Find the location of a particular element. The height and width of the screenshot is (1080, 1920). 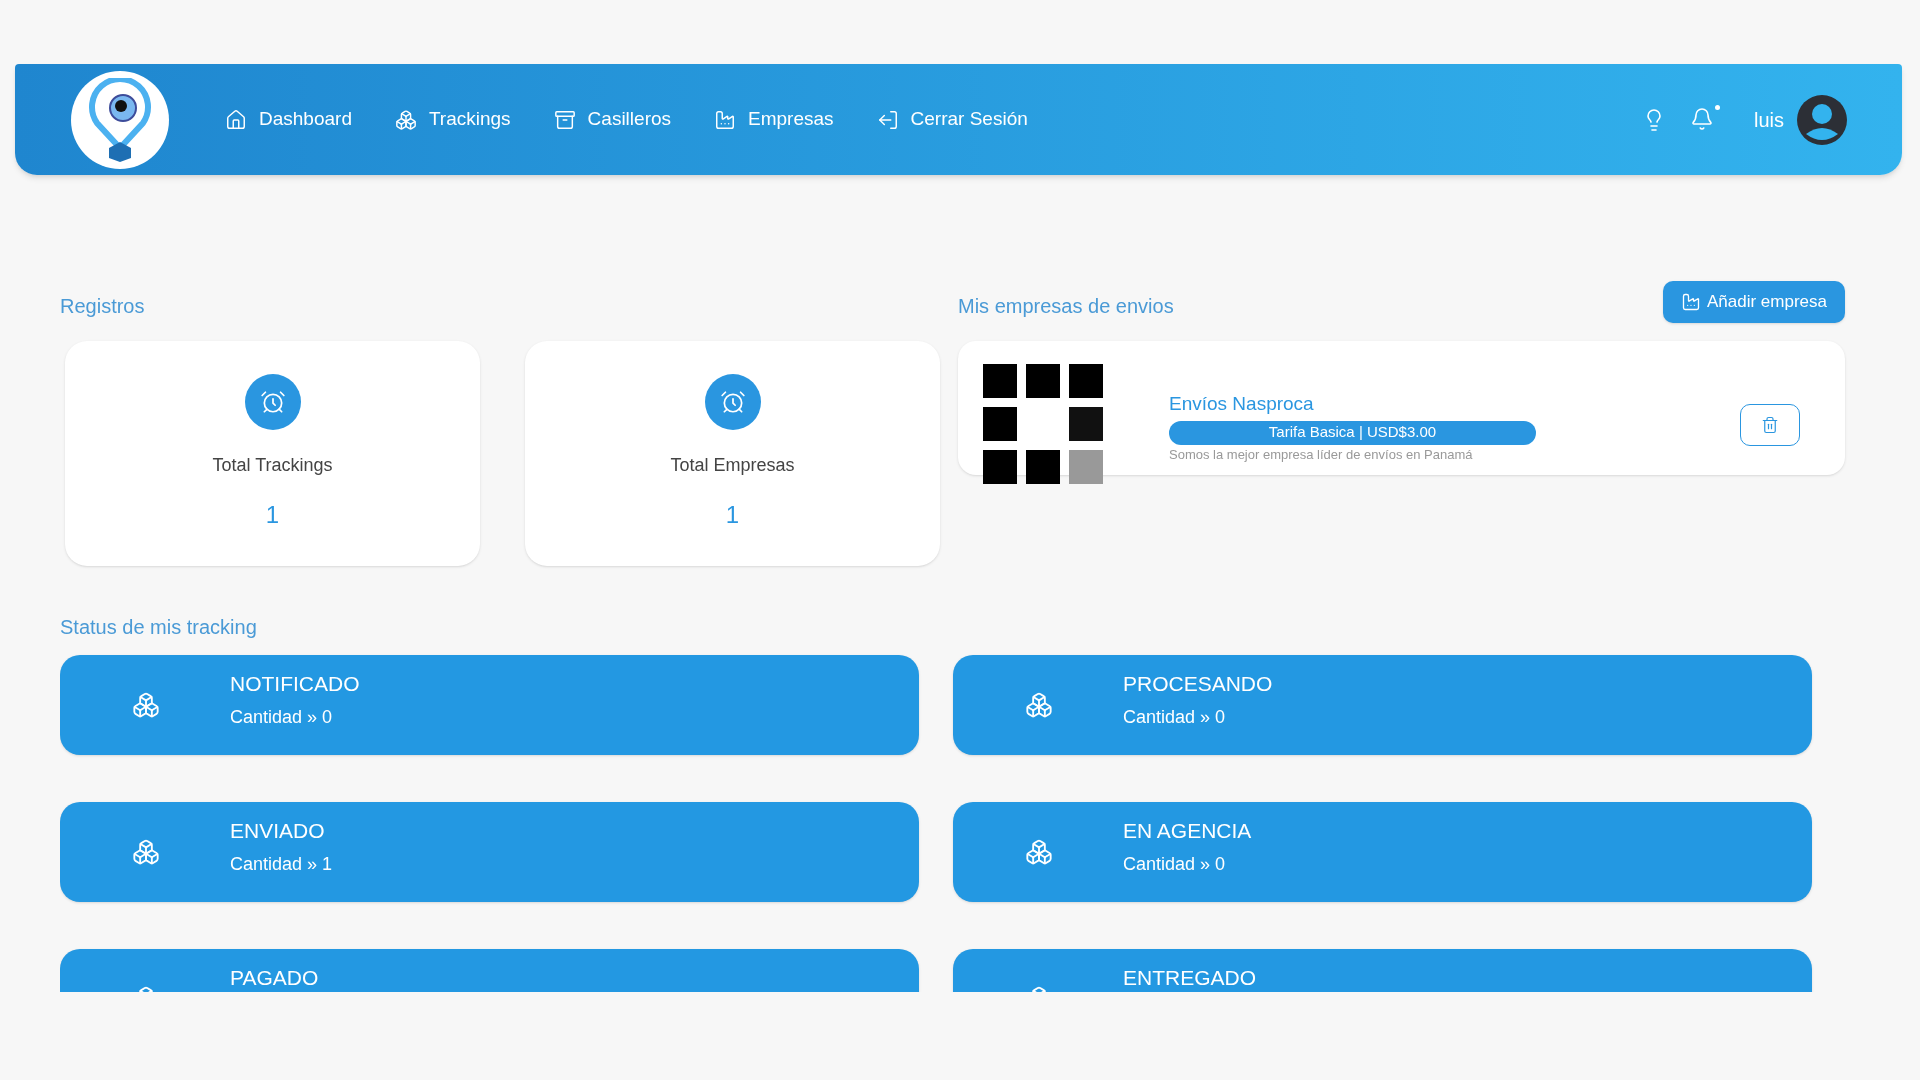

nav-link: Dashboard is located at coordinates (288, 119).